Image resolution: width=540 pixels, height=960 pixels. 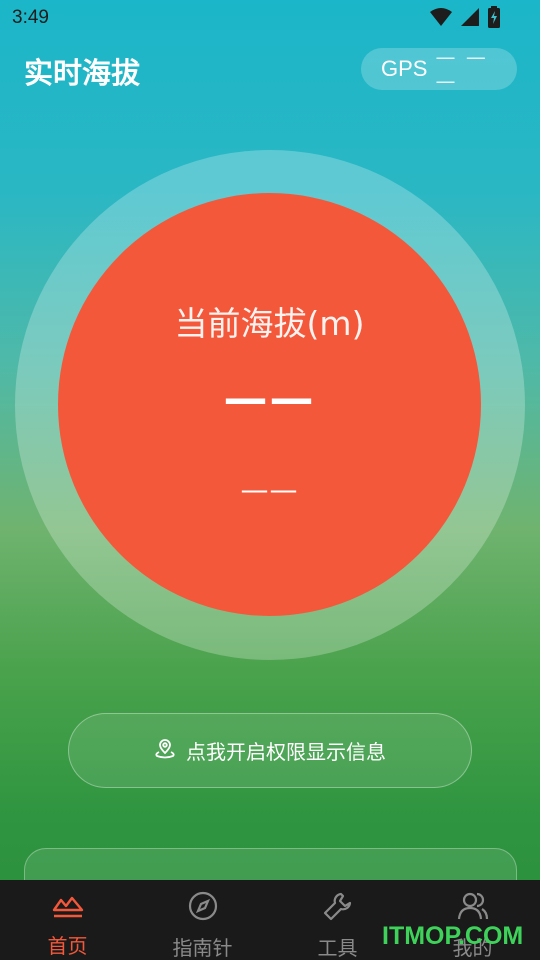 What do you see at coordinates (82, 73) in the screenshot?
I see `page-title: 实时海拔` at bounding box center [82, 73].